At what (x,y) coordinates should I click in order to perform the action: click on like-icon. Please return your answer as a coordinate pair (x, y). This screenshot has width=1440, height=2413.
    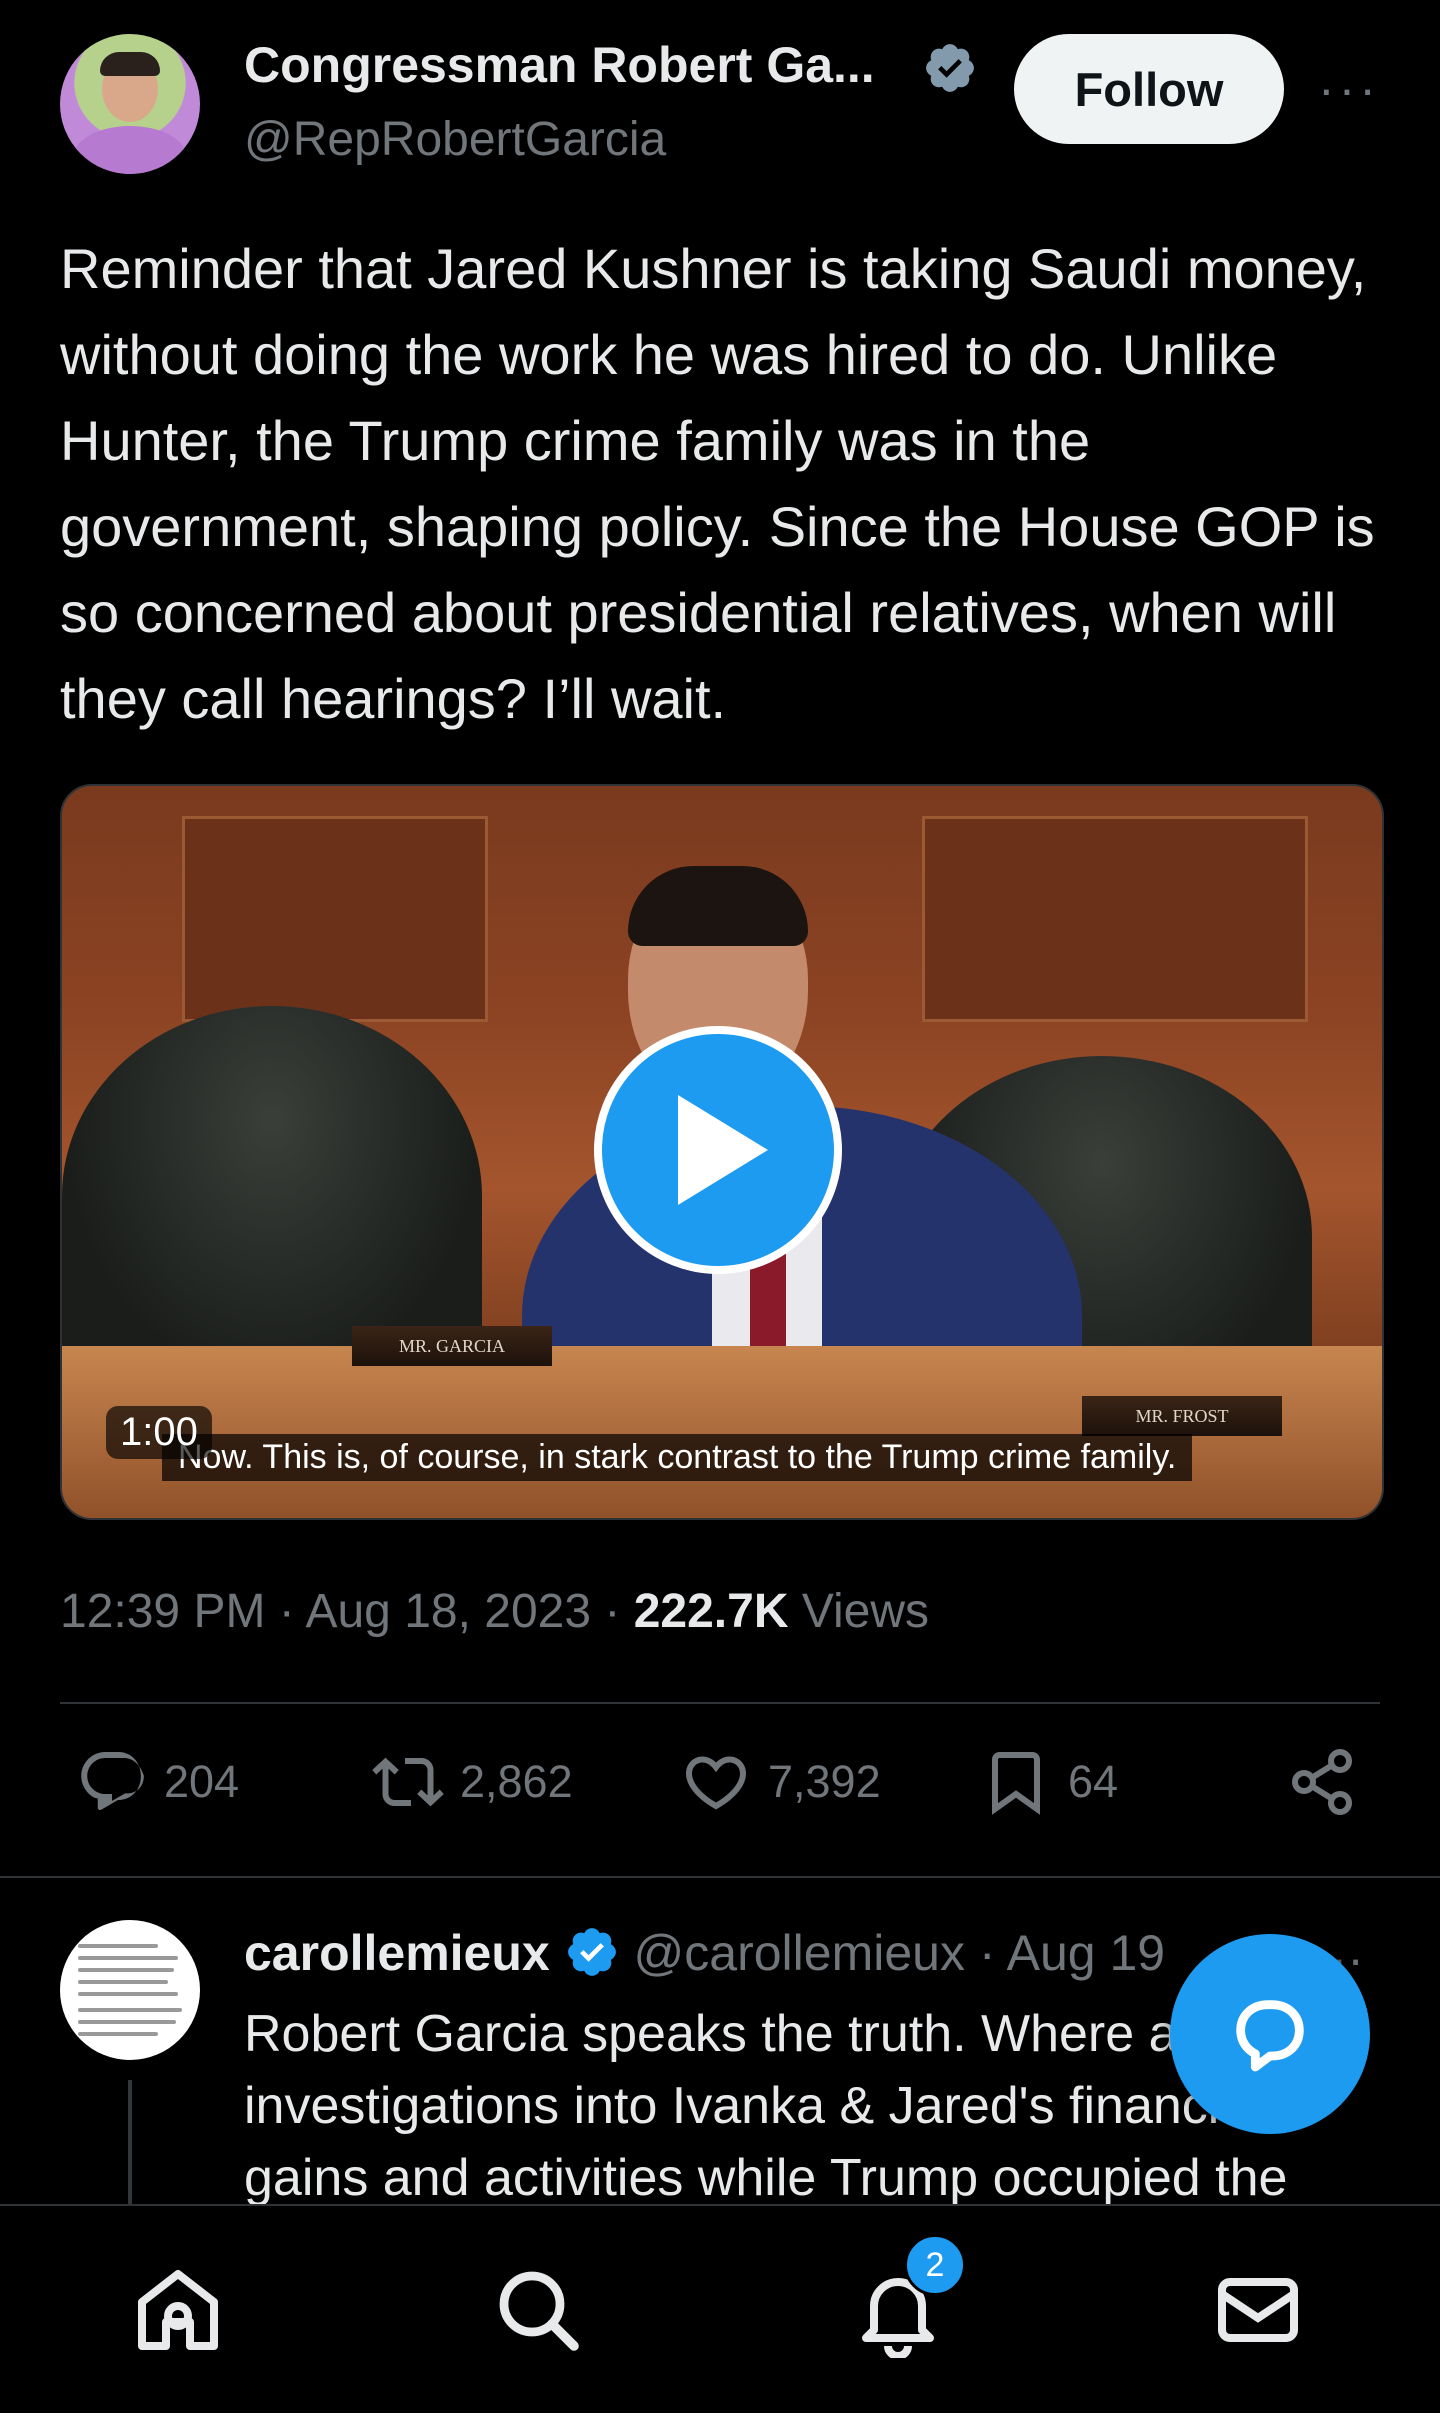
    Looking at the image, I should click on (716, 1783).